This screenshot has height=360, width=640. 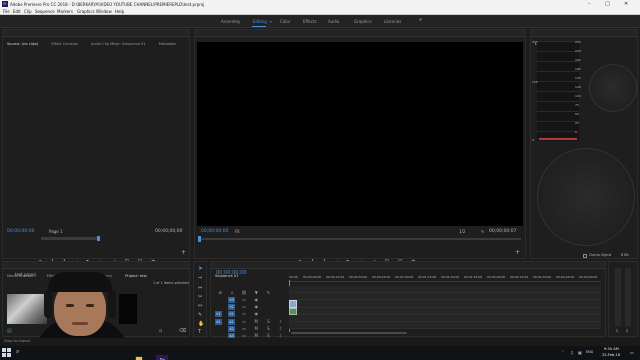 I want to click on menu-file: File, so click(x=6, y=11).